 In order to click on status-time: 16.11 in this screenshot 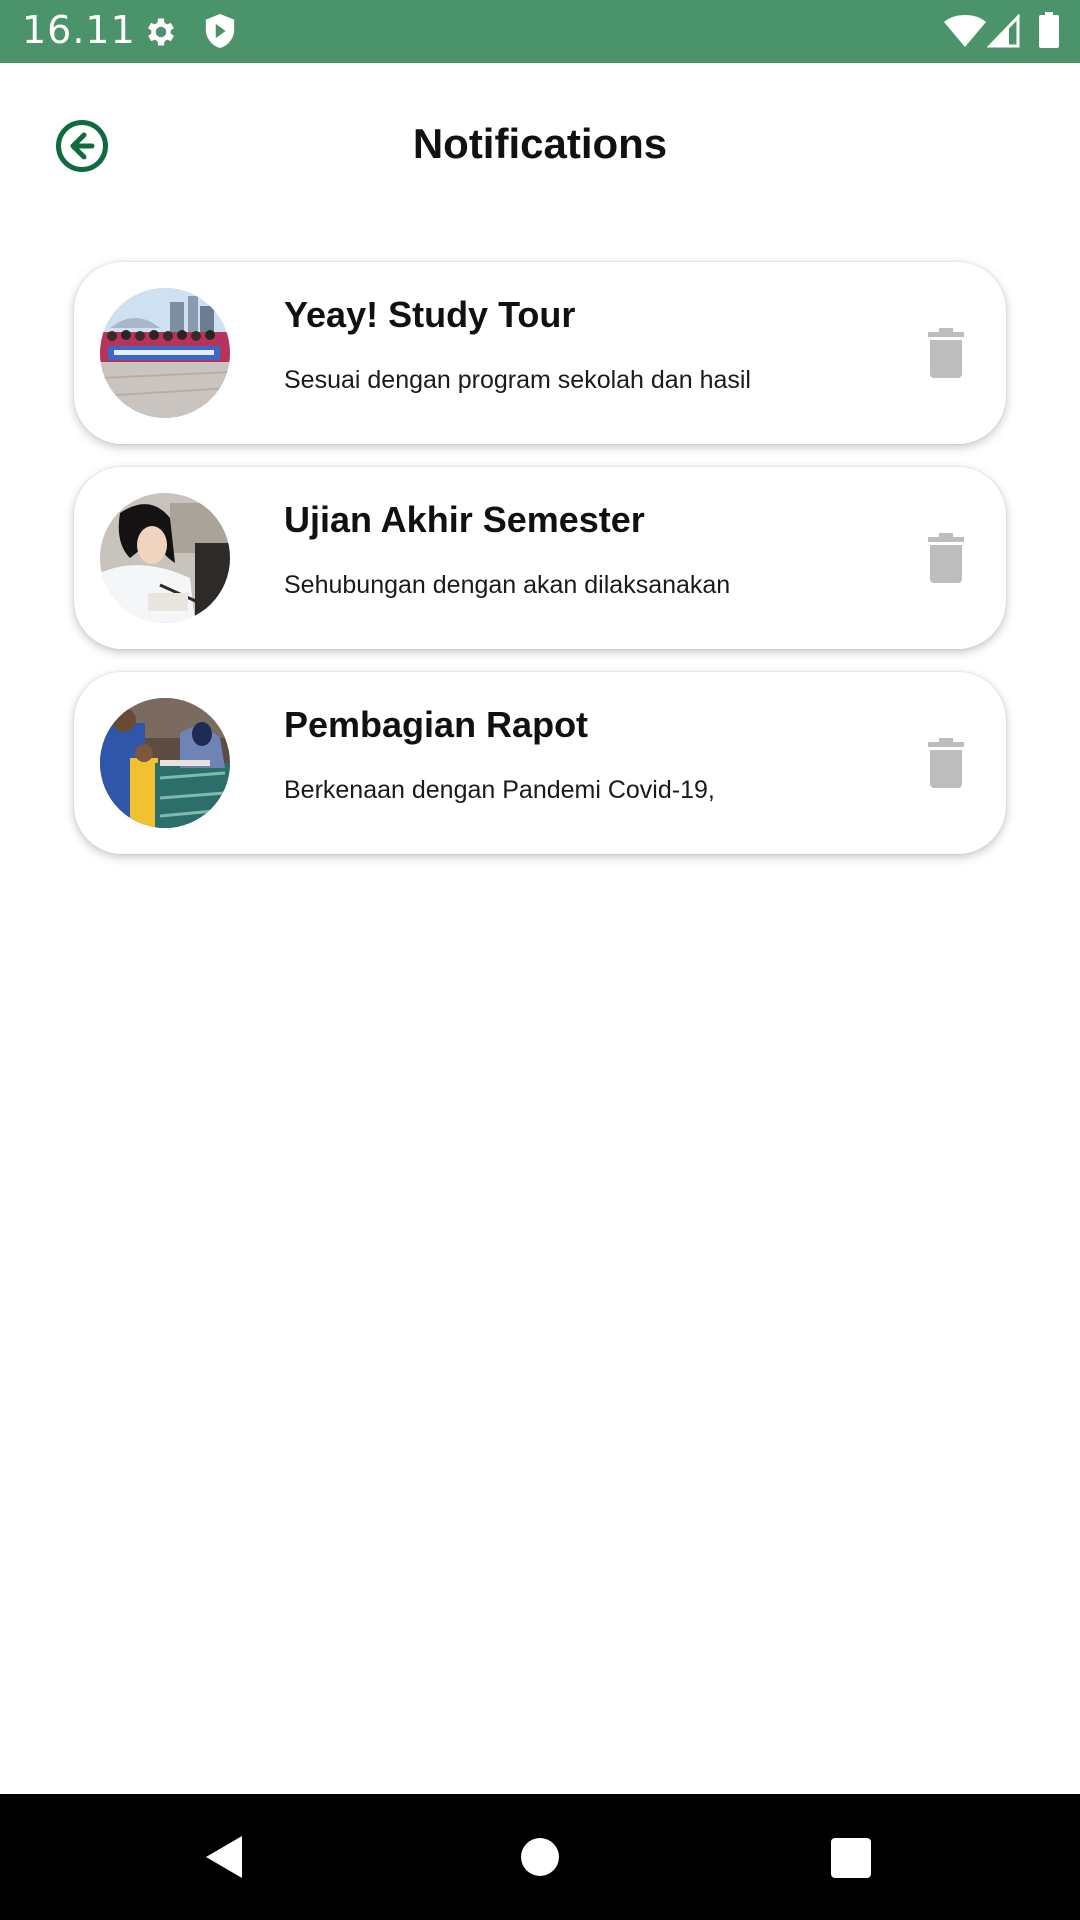, I will do `click(79, 30)`.